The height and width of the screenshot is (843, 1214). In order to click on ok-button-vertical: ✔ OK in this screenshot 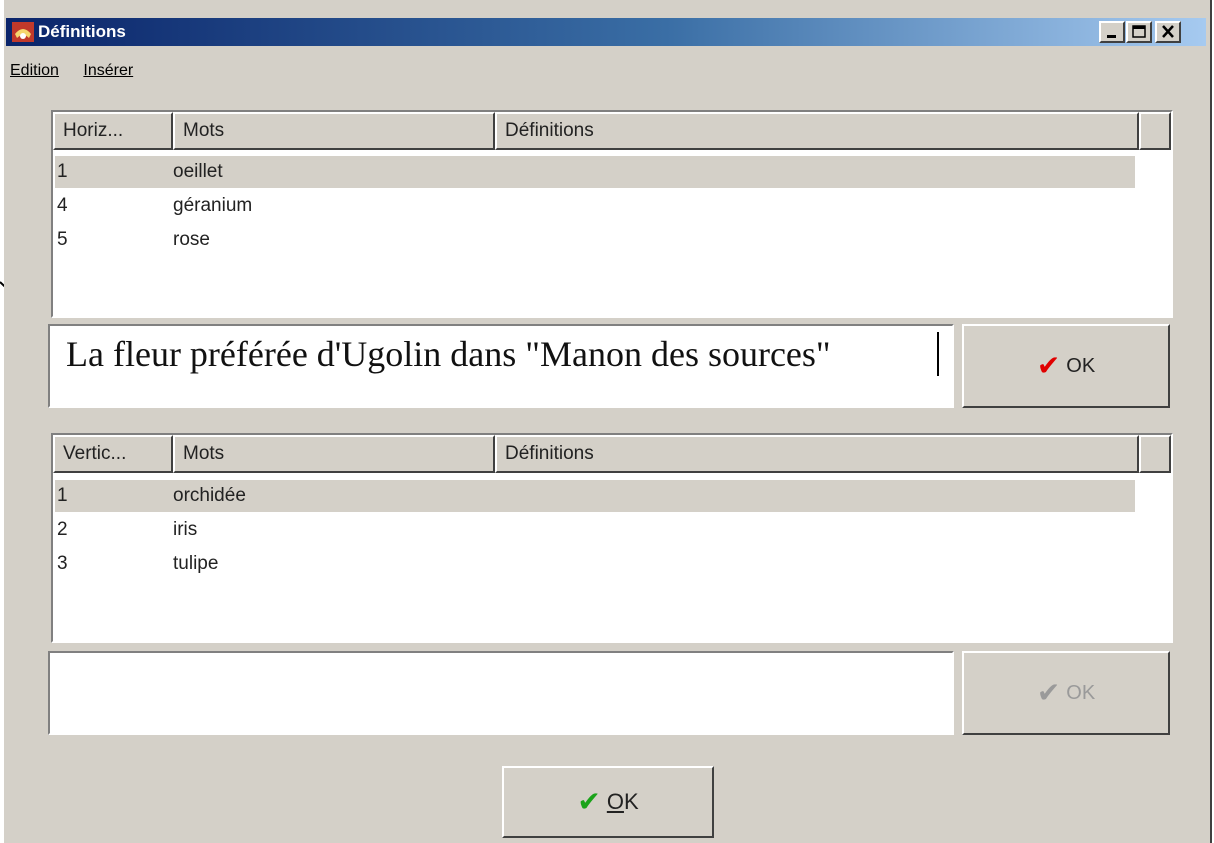, I will do `click(1066, 693)`.